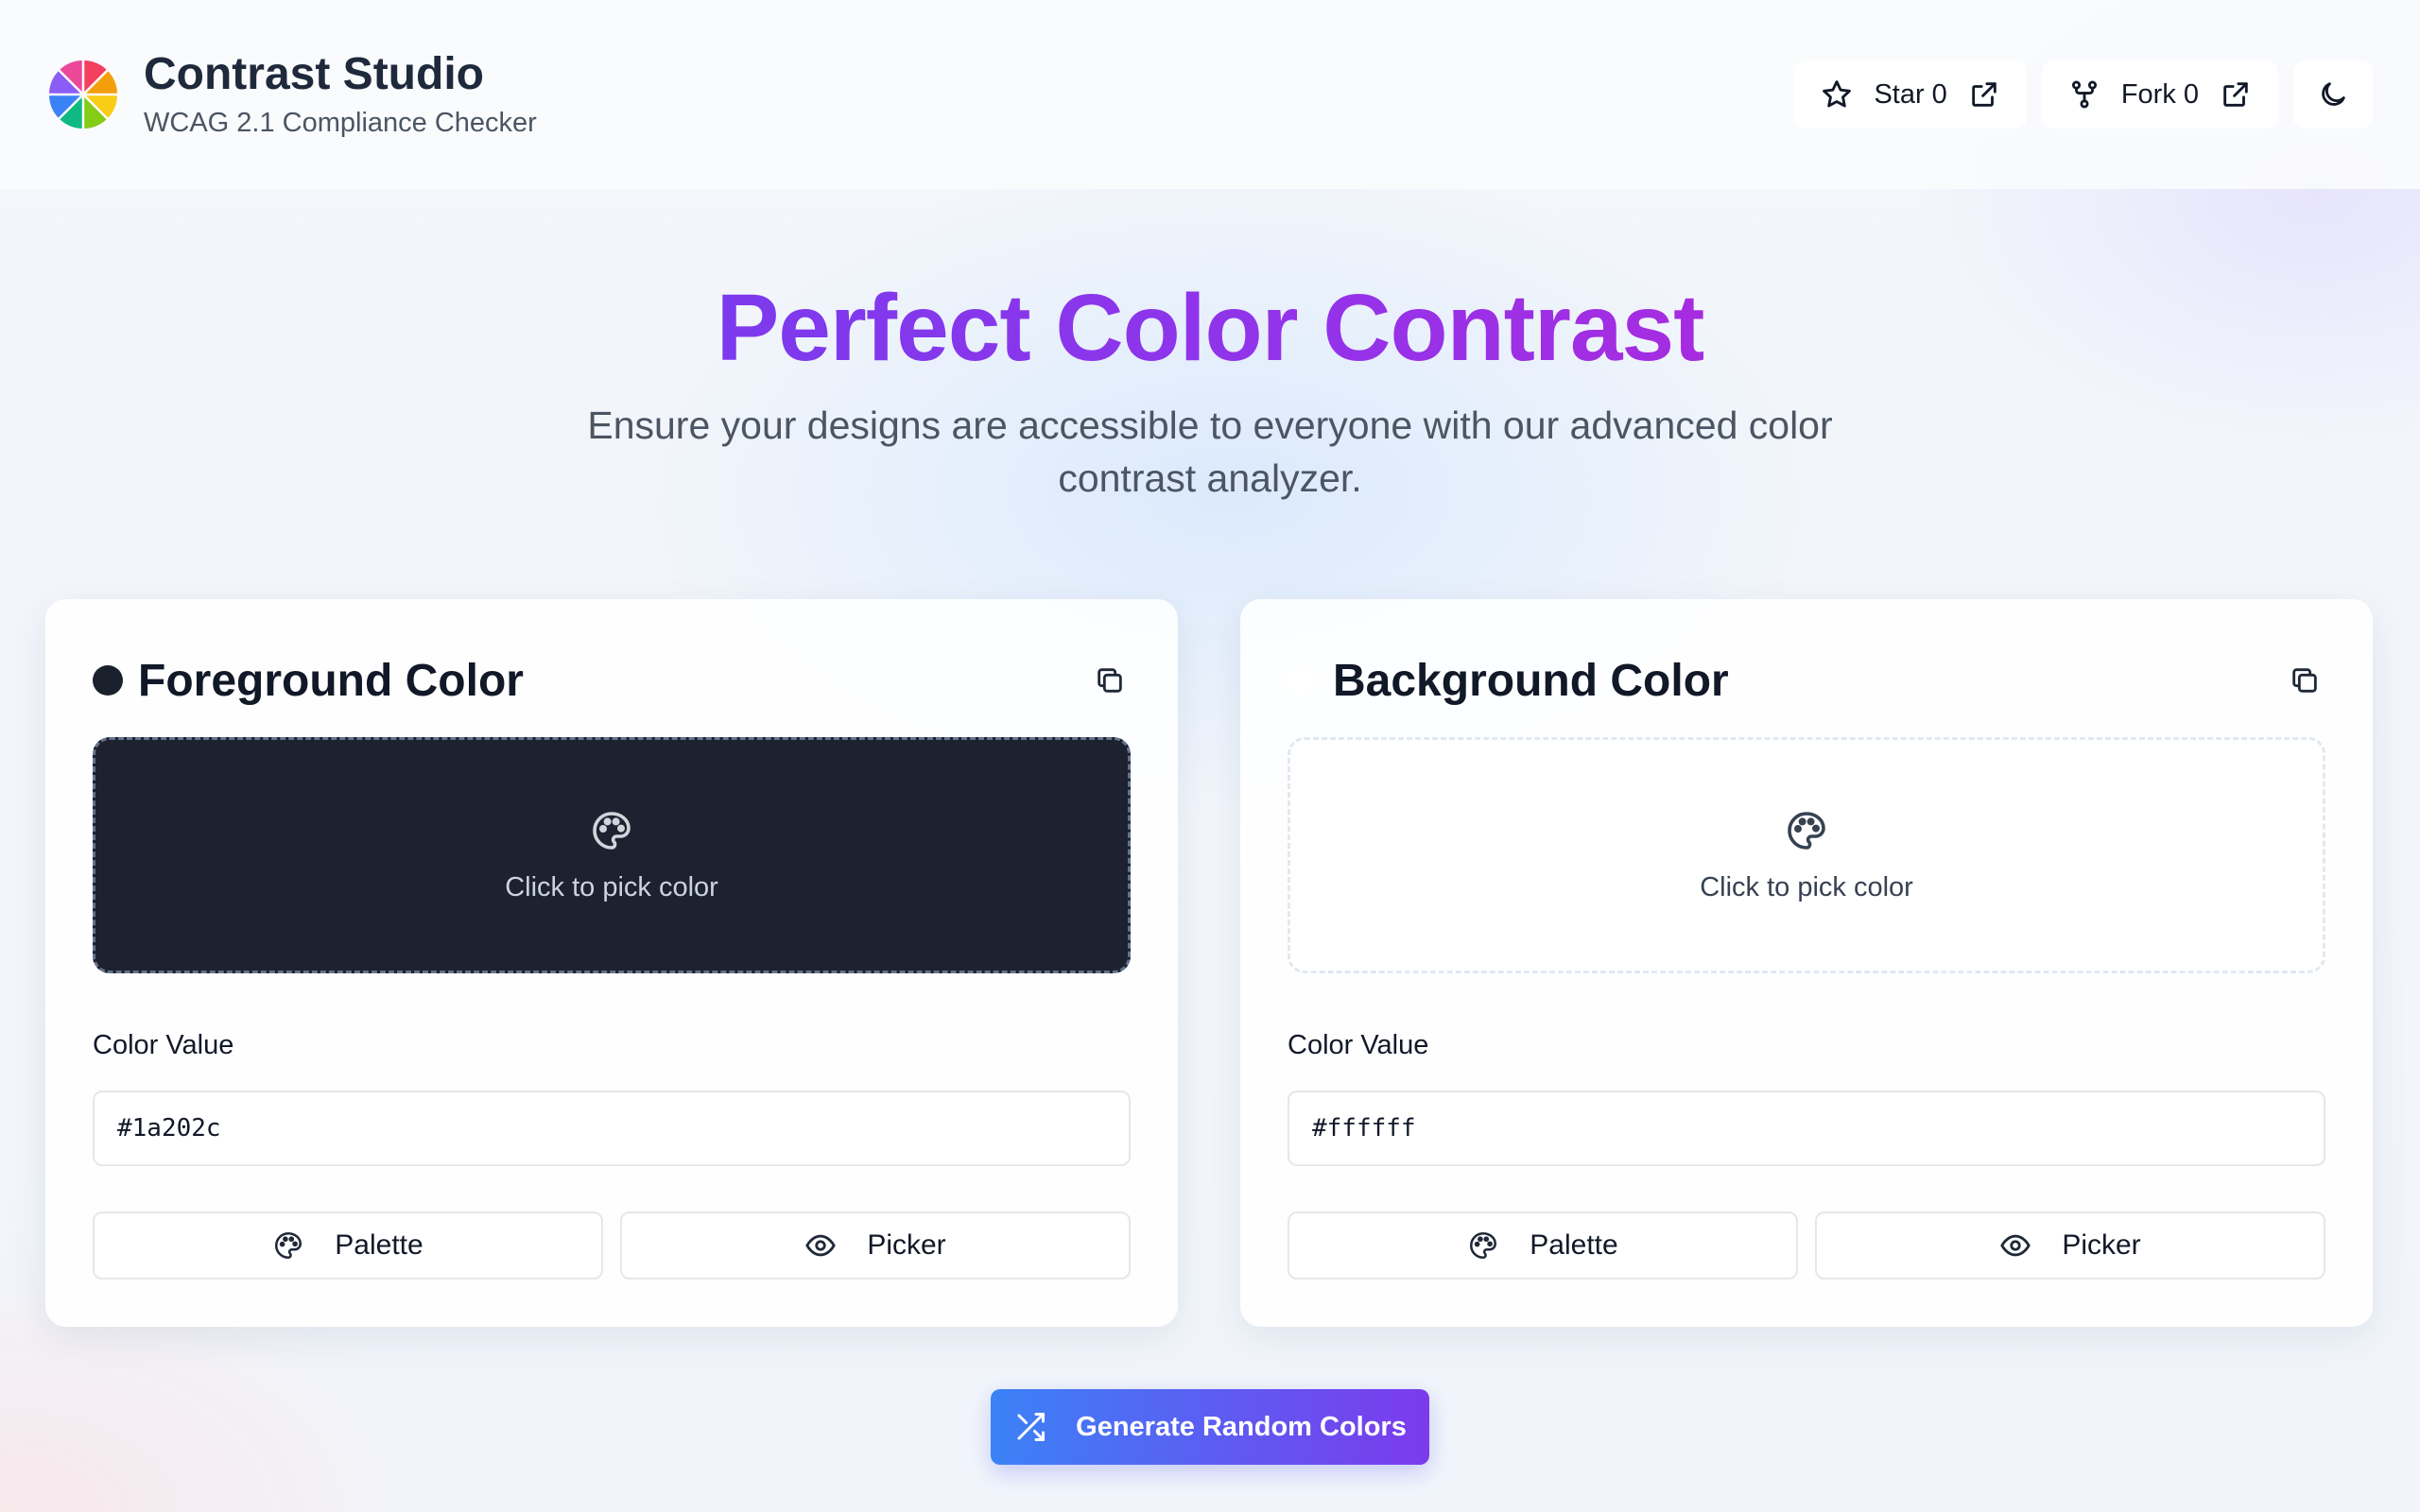 The width and height of the screenshot is (2420, 1512). Describe the element at coordinates (612, 680) in the screenshot. I see `card-header: Foreground Color` at that location.